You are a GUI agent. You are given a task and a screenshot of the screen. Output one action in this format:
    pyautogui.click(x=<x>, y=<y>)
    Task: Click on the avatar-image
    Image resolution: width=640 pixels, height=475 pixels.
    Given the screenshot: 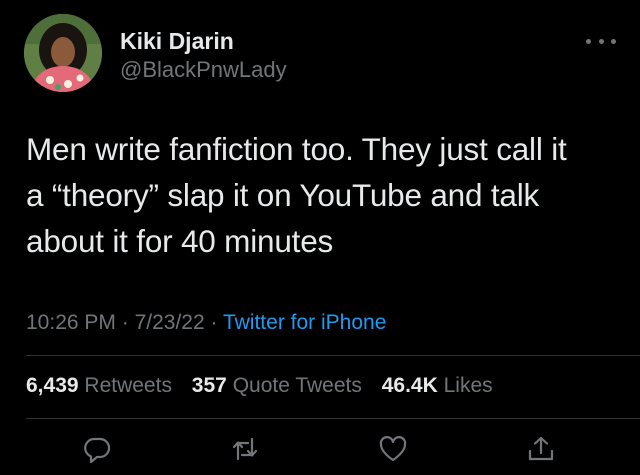 What is the action you would take?
    pyautogui.click(x=63, y=53)
    